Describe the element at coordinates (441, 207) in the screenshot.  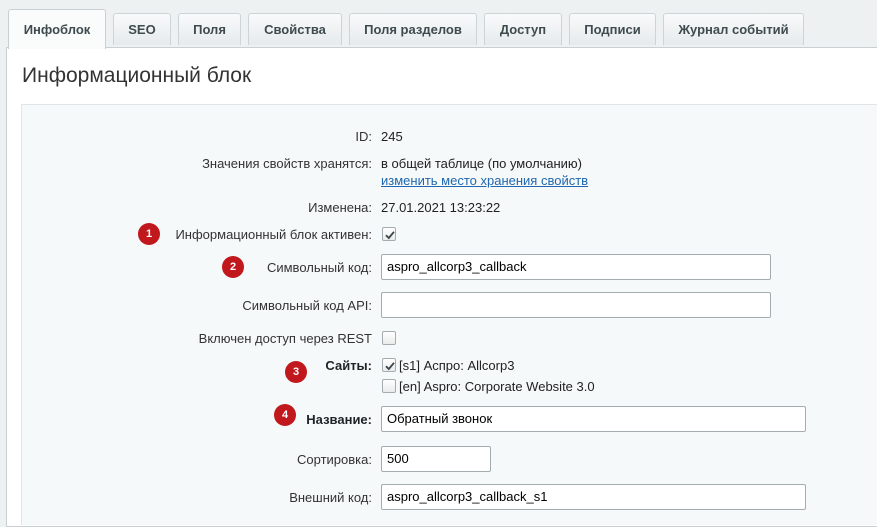
I see `modified-value: 27.01.2021 13:23:22` at that location.